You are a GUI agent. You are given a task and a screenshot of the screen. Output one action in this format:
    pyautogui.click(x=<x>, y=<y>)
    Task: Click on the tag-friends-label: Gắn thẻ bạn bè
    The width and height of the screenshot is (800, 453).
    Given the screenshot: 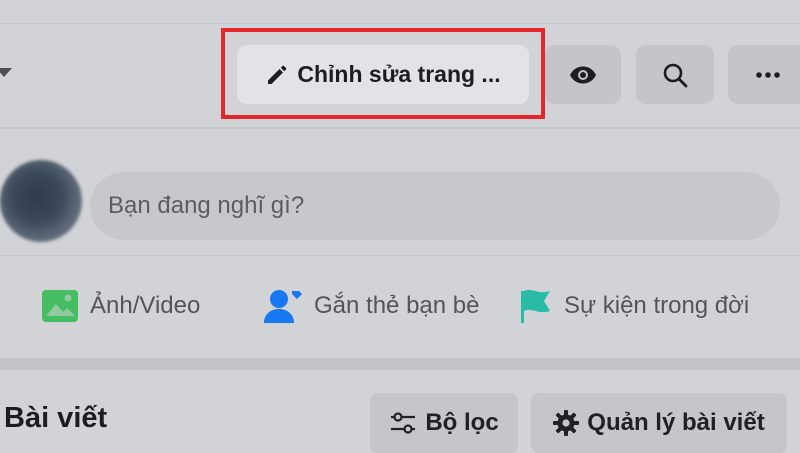 What is the action you would take?
    pyautogui.click(x=397, y=305)
    